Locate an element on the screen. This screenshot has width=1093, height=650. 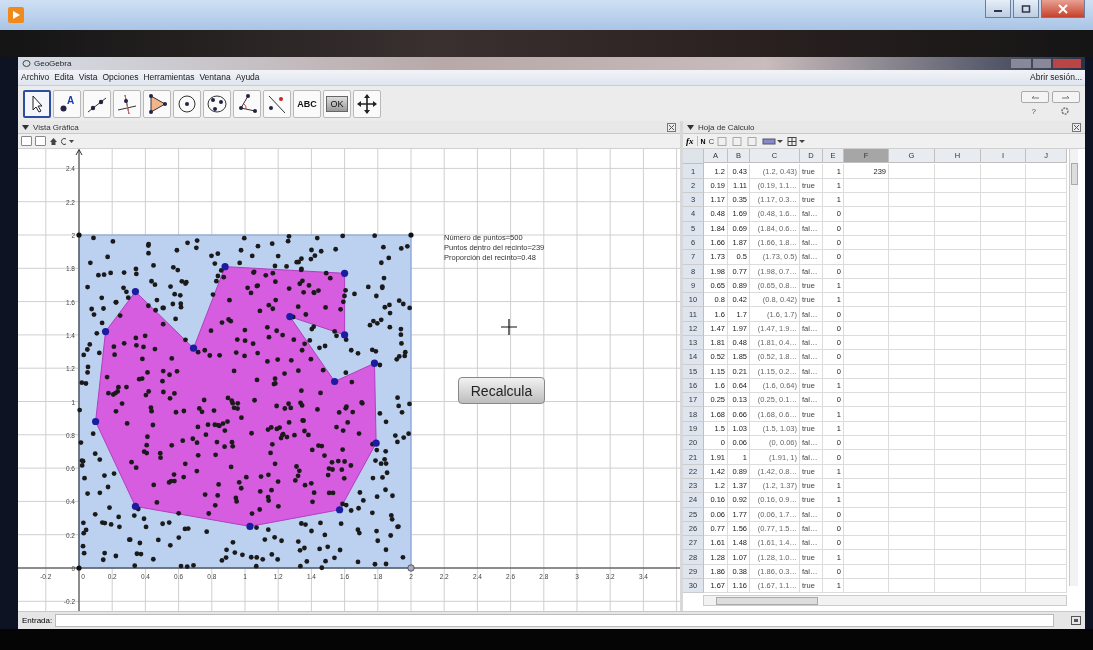
menu-item: Edita is located at coordinates (64, 77).